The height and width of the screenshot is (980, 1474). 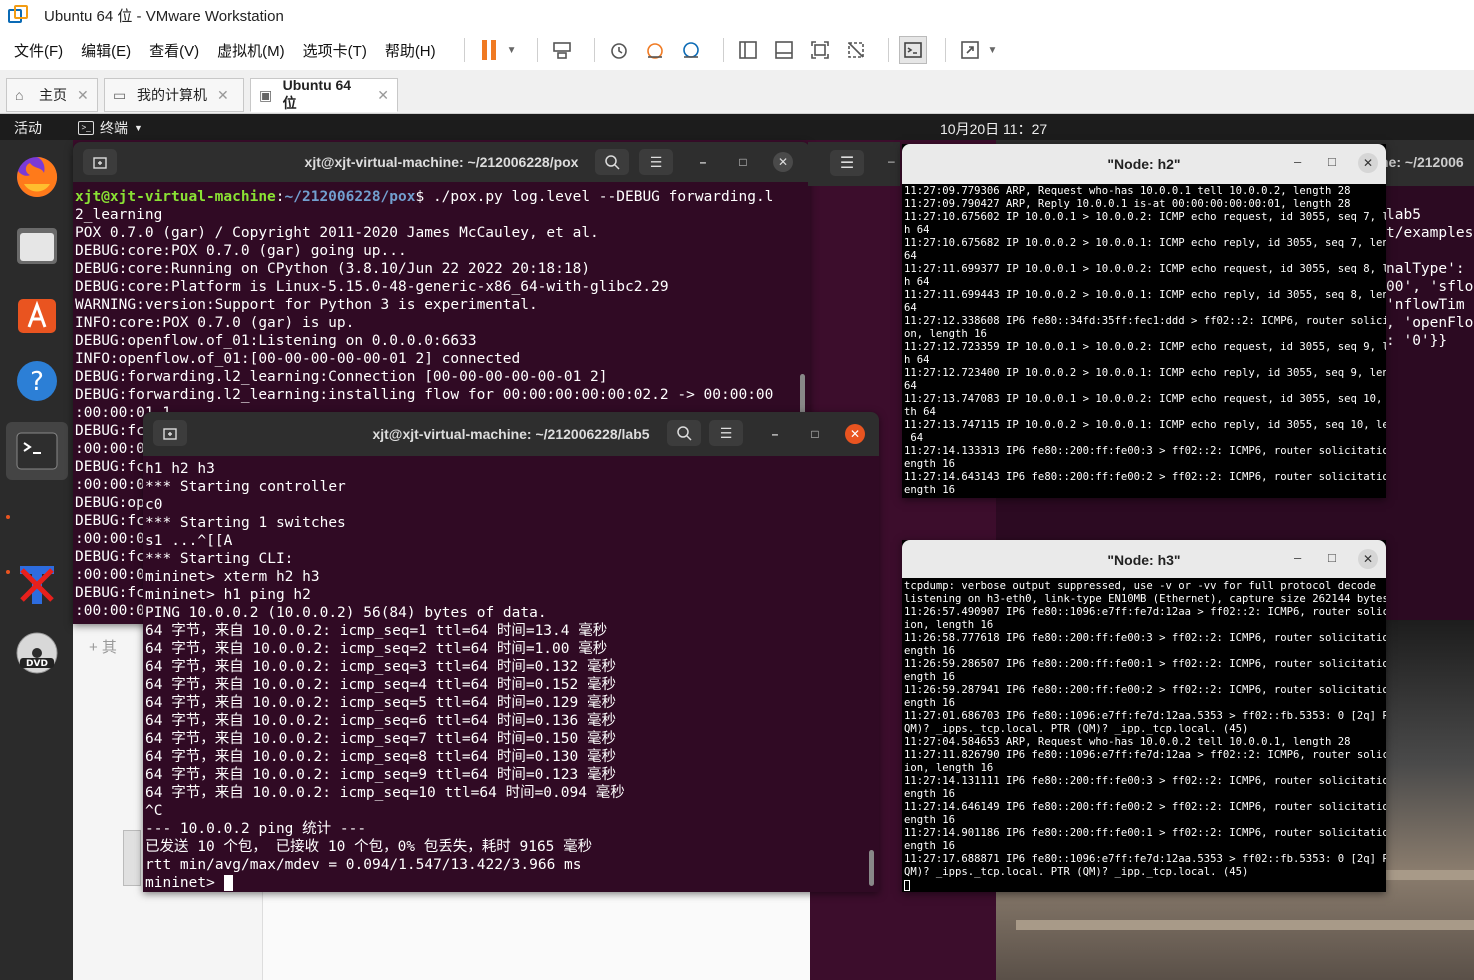 I want to click on app-menu: >_ 终端 ▼, so click(x=110, y=128).